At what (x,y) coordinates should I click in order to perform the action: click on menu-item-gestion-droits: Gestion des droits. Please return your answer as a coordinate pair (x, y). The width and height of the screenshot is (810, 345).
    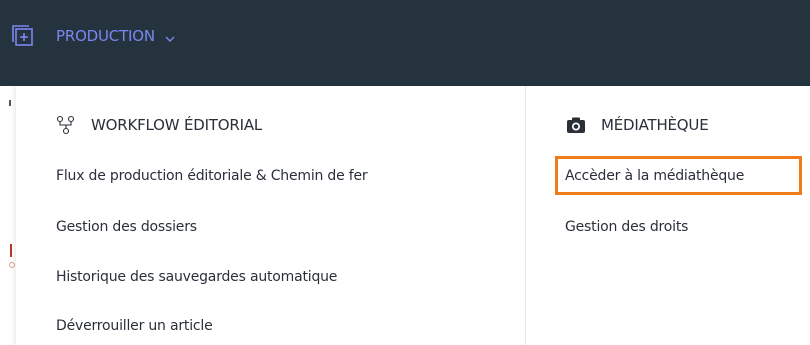
    Looking at the image, I should click on (626, 227).